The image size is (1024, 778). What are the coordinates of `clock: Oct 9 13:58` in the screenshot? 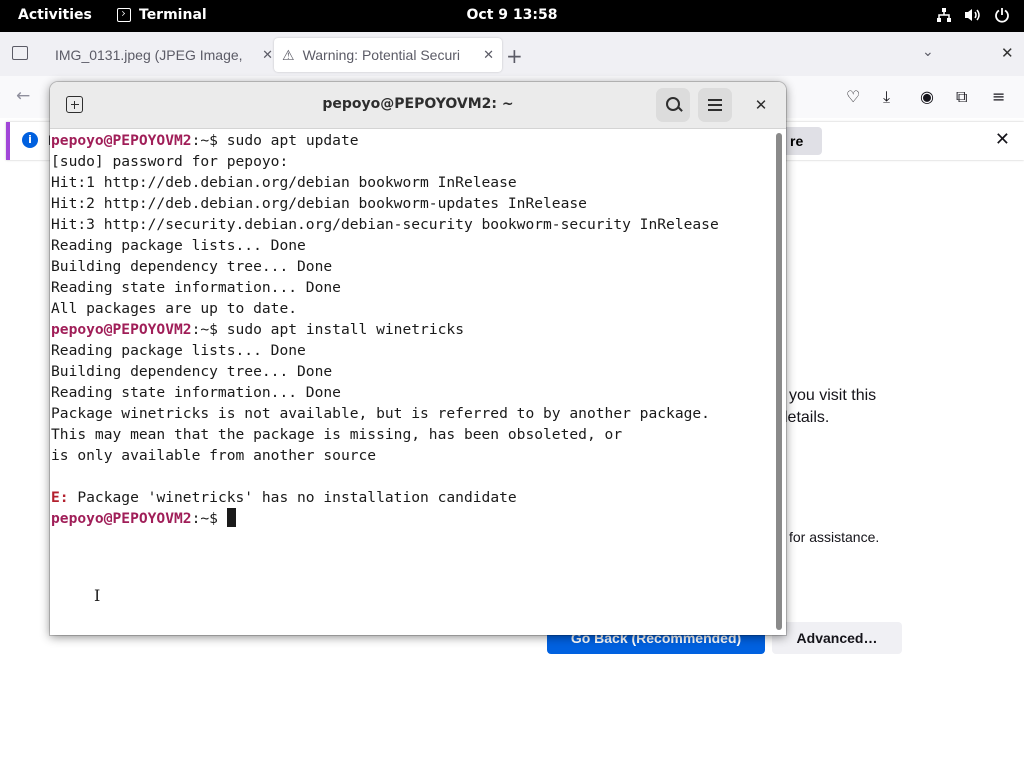 It's located at (512, 15).